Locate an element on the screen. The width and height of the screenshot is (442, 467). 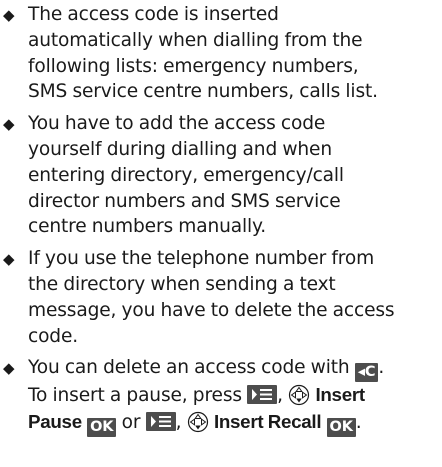
menu-term-insert: Insert is located at coordinates (340, 395).